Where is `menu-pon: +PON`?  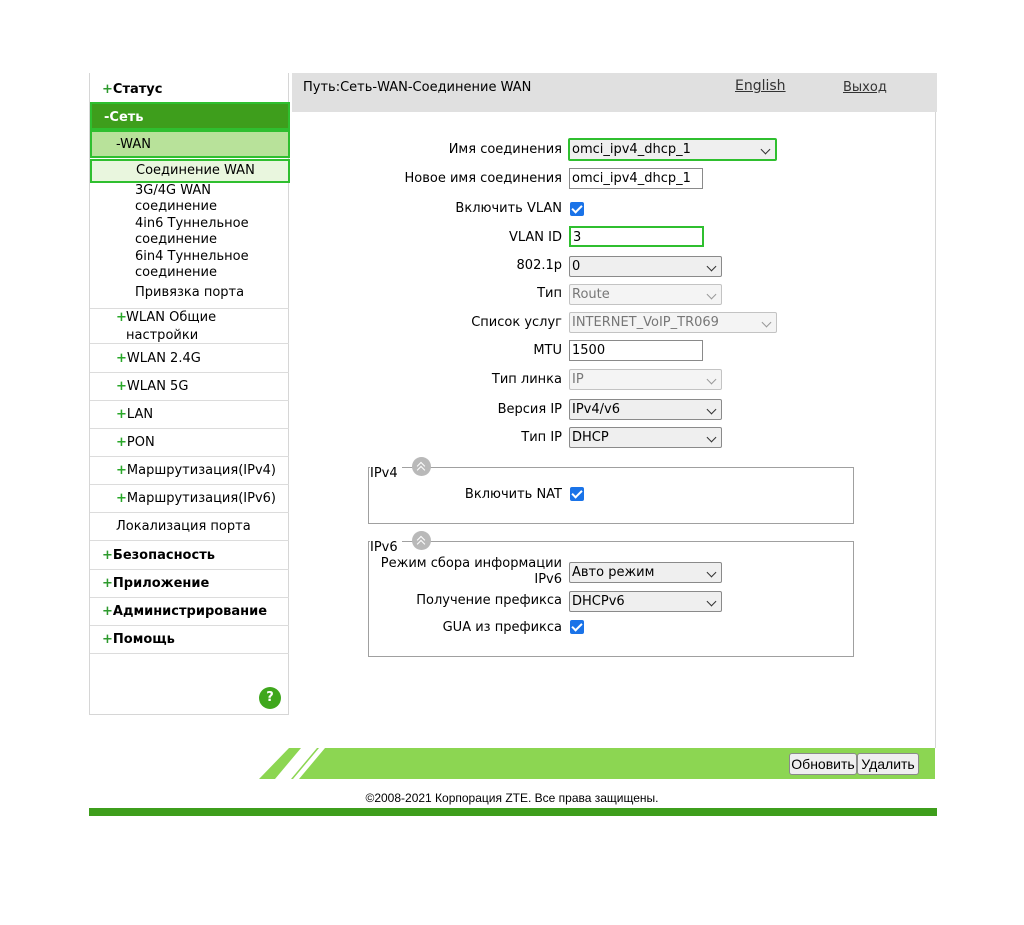 menu-pon: +PON is located at coordinates (189, 443).